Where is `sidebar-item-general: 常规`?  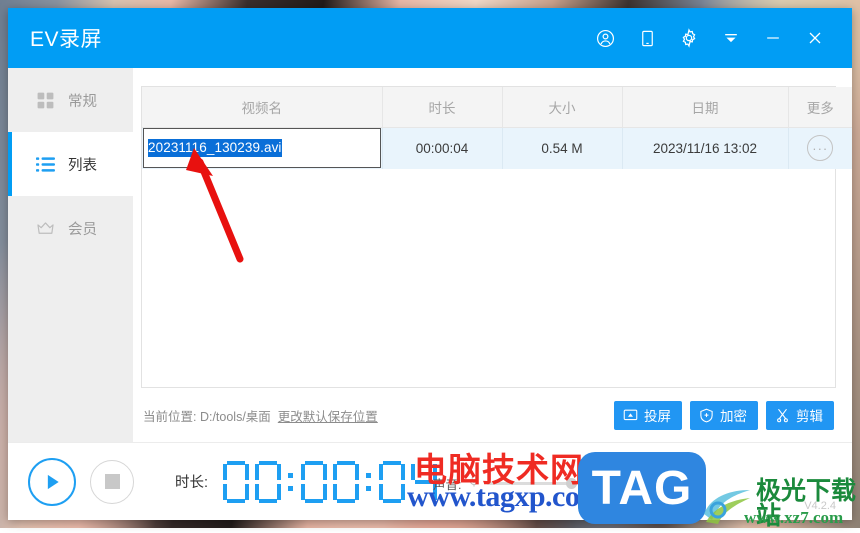 sidebar-item-general: 常规 is located at coordinates (70, 100).